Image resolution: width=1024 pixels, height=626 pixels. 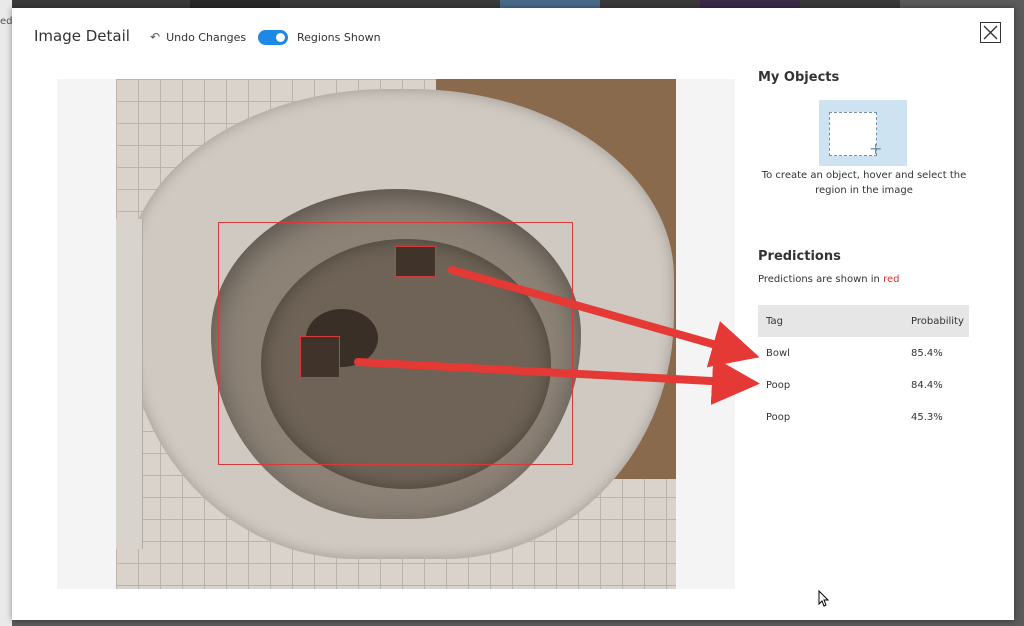 What do you see at coordinates (799, 256) in the screenshot?
I see `predictions-title: Predictions` at bounding box center [799, 256].